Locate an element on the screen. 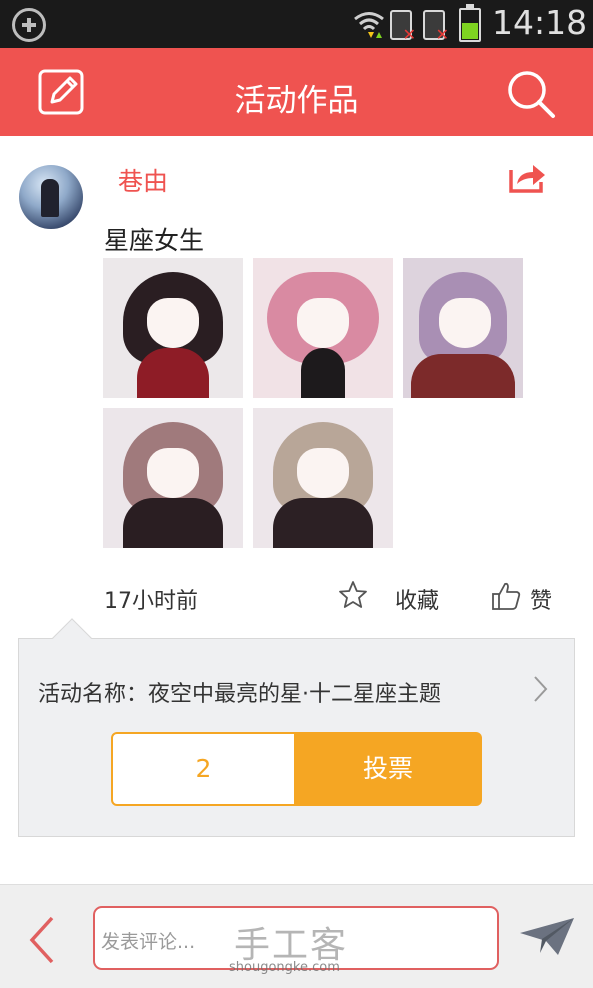 This screenshot has width=593, height=988. back-chevron-icon is located at coordinates (42, 940).